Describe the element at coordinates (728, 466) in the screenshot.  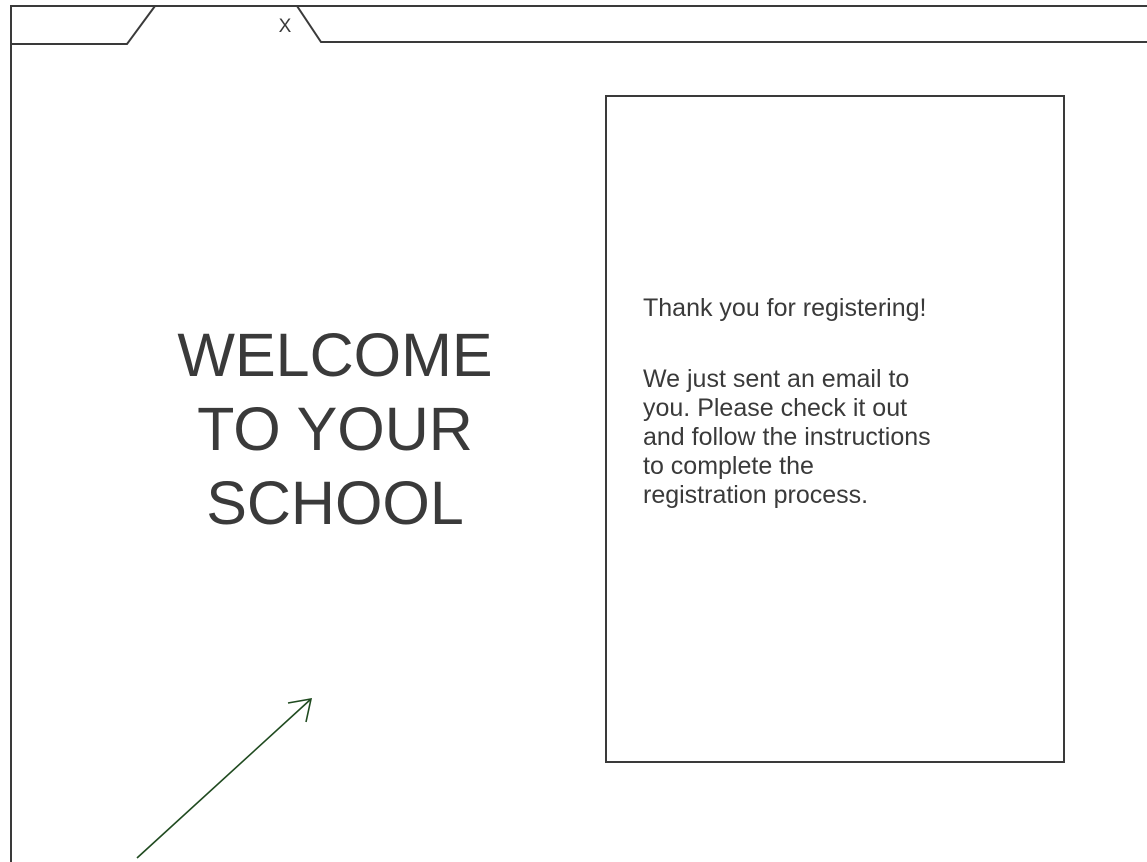
I see `instruction-line: to complete the` at that location.